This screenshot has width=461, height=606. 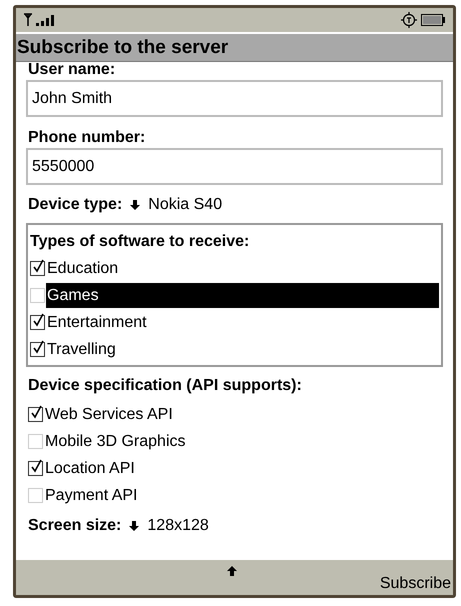 What do you see at coordinates (243, 468) in the screenshot?
I see `option-label: Location API` at bounding box center [243, 468].